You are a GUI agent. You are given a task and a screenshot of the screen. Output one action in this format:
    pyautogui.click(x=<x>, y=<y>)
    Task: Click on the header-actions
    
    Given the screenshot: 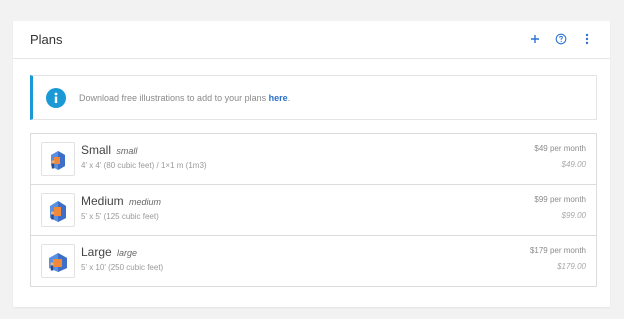 What is the action you would take?
    pyautogui.click(x=561, y=39)
    